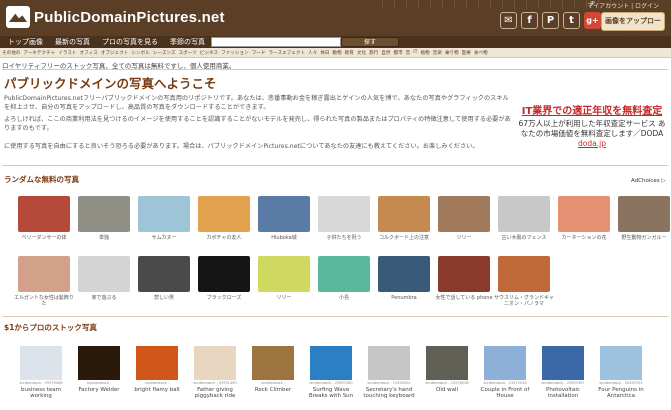 The image size is (671, 410). Describe the element at coordinates (361, 53) in the screenshot. I see `category-link: 文化` at that location.